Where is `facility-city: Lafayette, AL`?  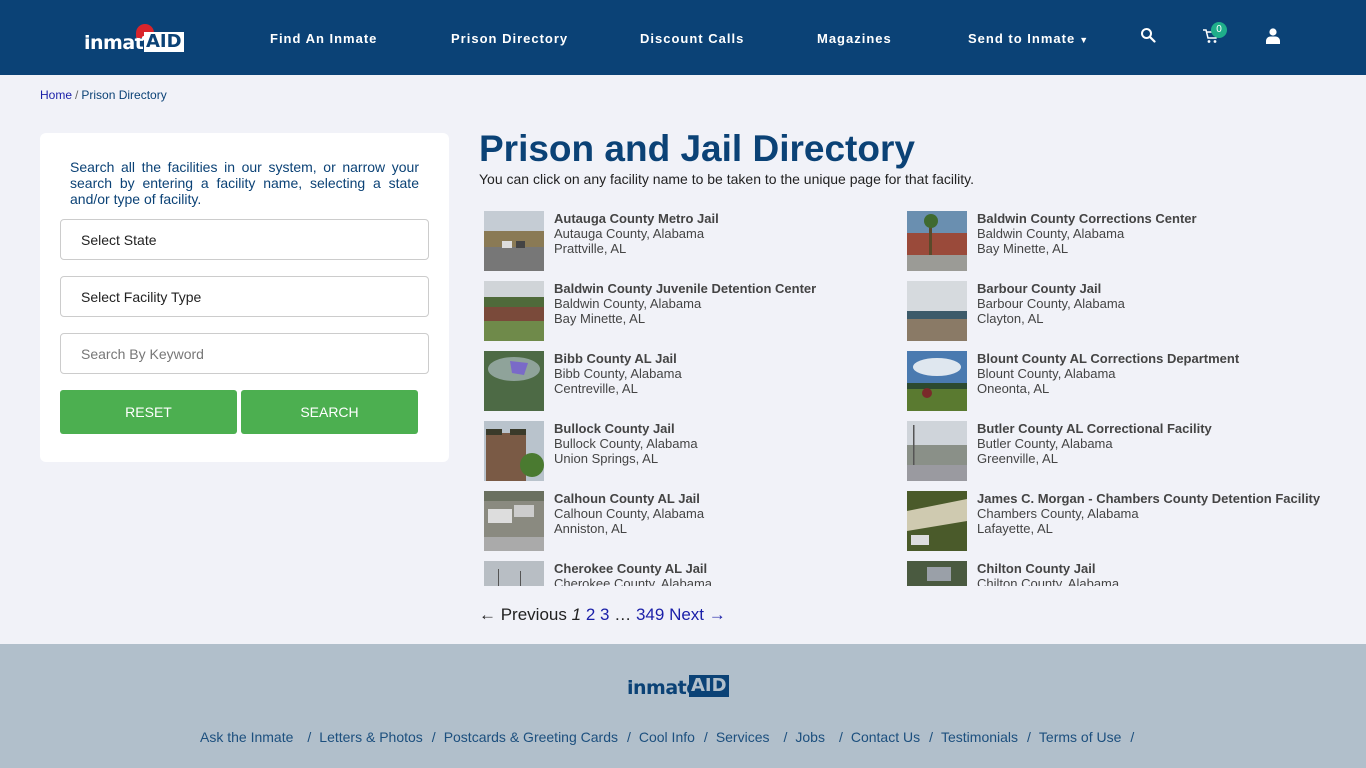 facility-city: Lafayette, AL is located at coordinates (1015, 528).